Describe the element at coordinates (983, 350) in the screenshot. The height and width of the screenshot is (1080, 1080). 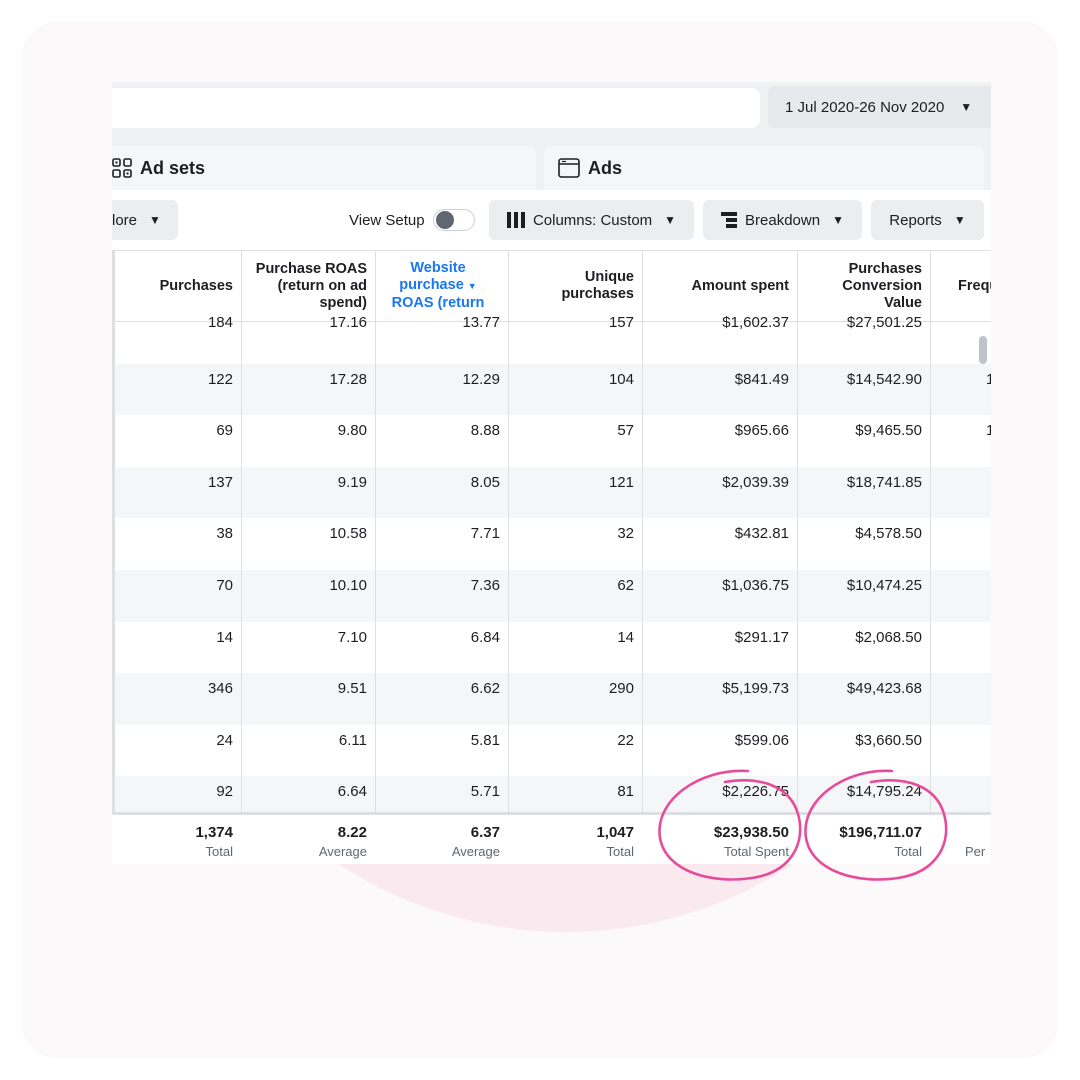
I see `vertical-scrollbar` at that location.